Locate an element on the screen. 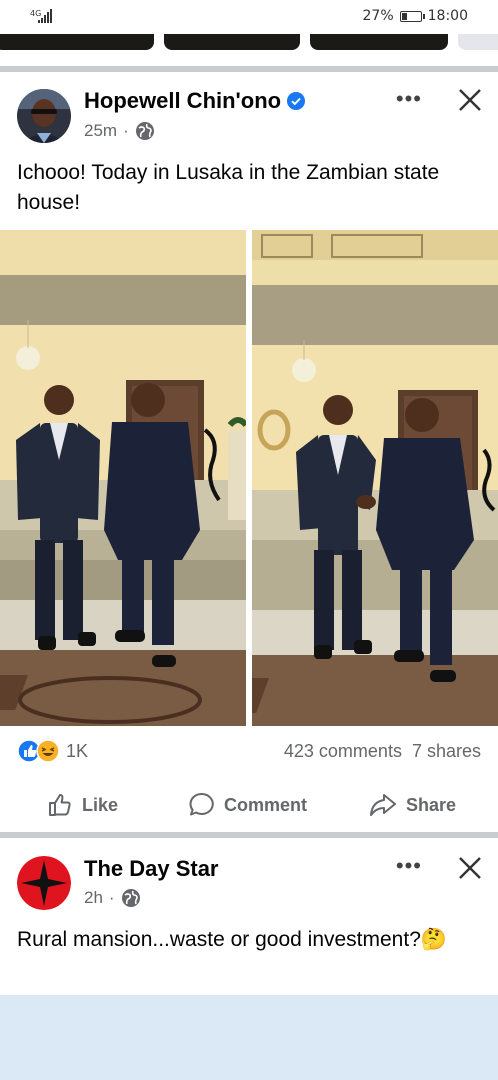 The image size is (498, 1080). post-time: 2h is located at coordinates (93, 898).